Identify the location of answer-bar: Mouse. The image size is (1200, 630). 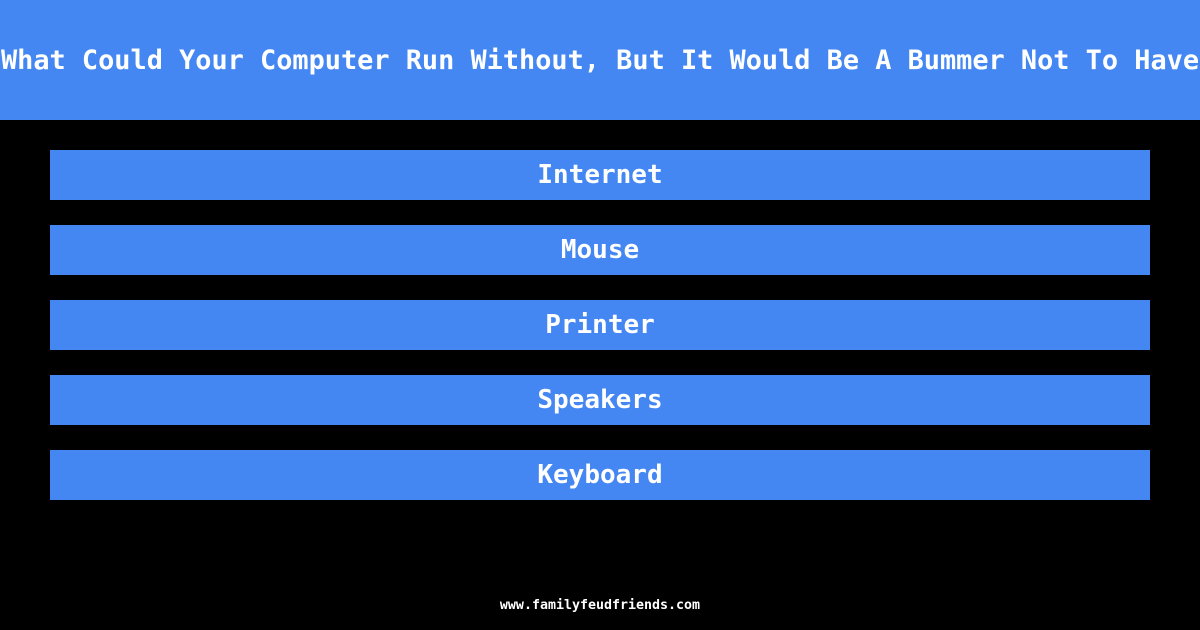
(600, 250).